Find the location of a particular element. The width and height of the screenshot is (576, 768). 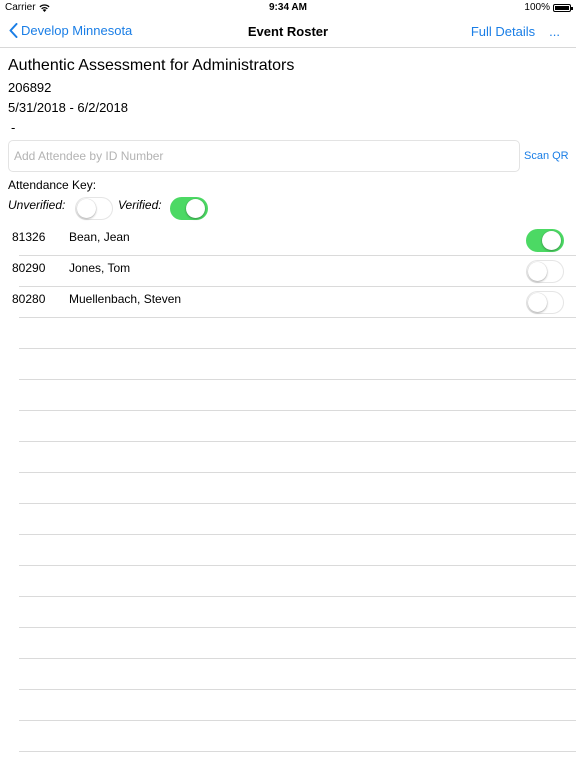

unverified-key-switch is located at coordinates (94, 208).